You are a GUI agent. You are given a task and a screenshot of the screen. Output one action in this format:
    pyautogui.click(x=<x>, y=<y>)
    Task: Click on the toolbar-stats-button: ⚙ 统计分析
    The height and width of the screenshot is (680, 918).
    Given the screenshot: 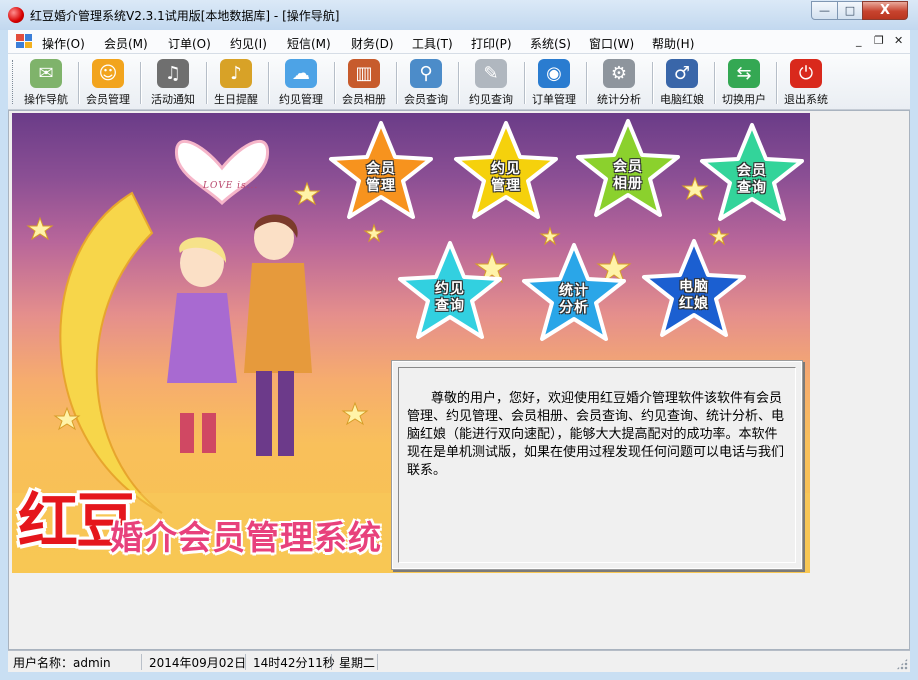 What is the action you would take?
    pyautogui.click(x=619, y=82)
    